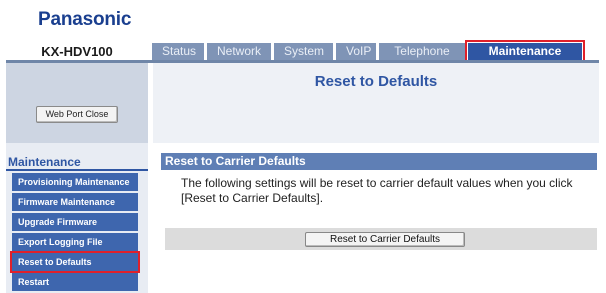 The width and height of the screenshot is (606, 293). Describe the element at coordinates (385, 239) in the screenshot. I see `reset-to-carrier-defaults-button: Reset to Carrier Defaults` at that location.